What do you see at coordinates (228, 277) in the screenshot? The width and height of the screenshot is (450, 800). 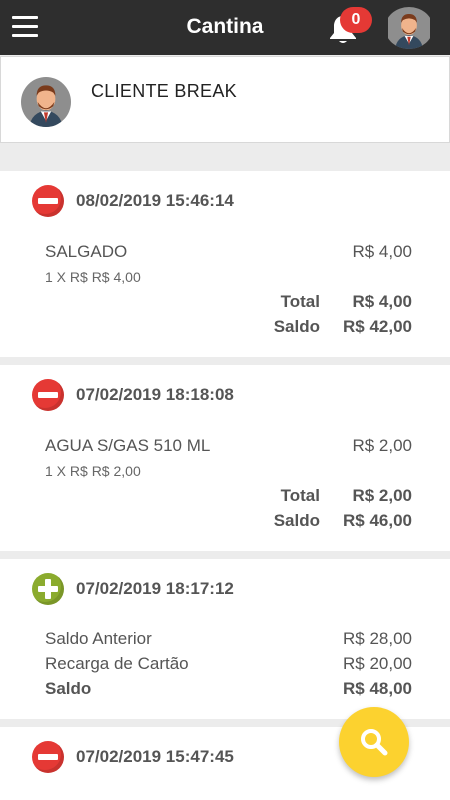 I see `quantity-line: 1 X R$ R$ 4,00` at bounding box center [228, 277].